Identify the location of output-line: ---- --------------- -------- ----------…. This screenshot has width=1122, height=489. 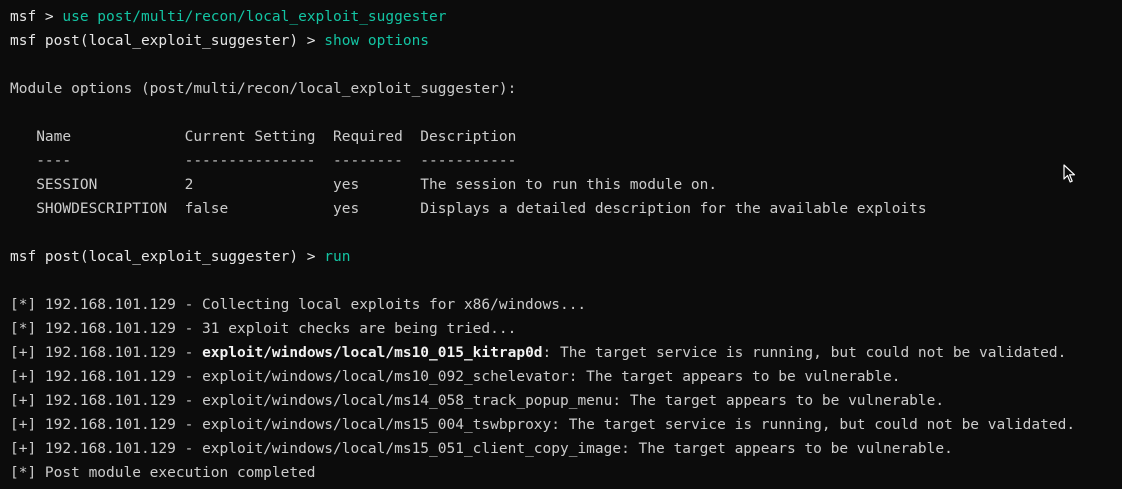
(263, 161).